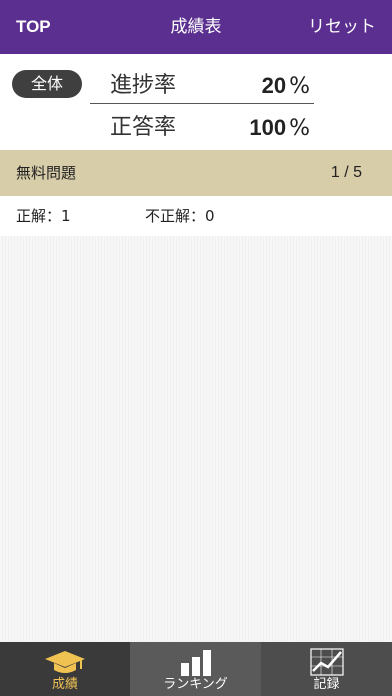 The width and height of the screenshot is (392, 696). What do you see at coordinates (342, 27) in the screenshot?
I see `reset-button: リセット` at bounding box center [342, 27].